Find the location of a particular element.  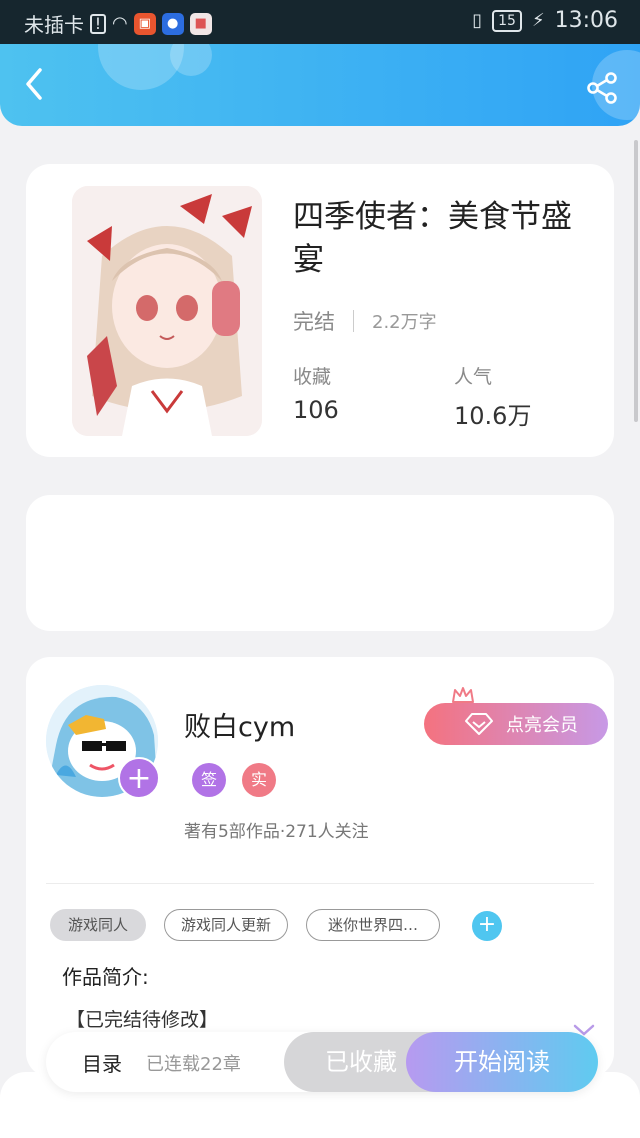

intro-text: 【已完结待修改】 is located at coordinates (142, 1020).